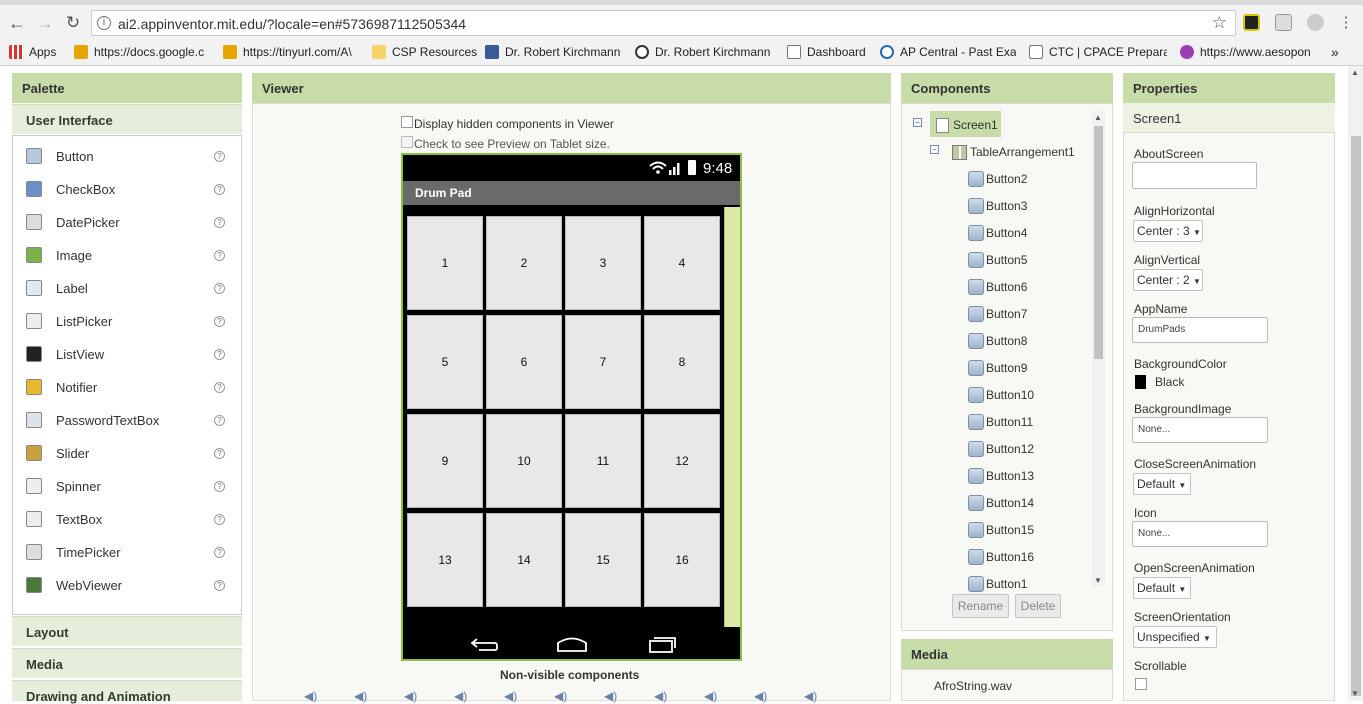 This screenshot has height=704, width=1363. What do you see at coordinates (126, 519) in the screenshot?
I see `palette-item-textbox: TextBox?` at bounding box center [126, 519].